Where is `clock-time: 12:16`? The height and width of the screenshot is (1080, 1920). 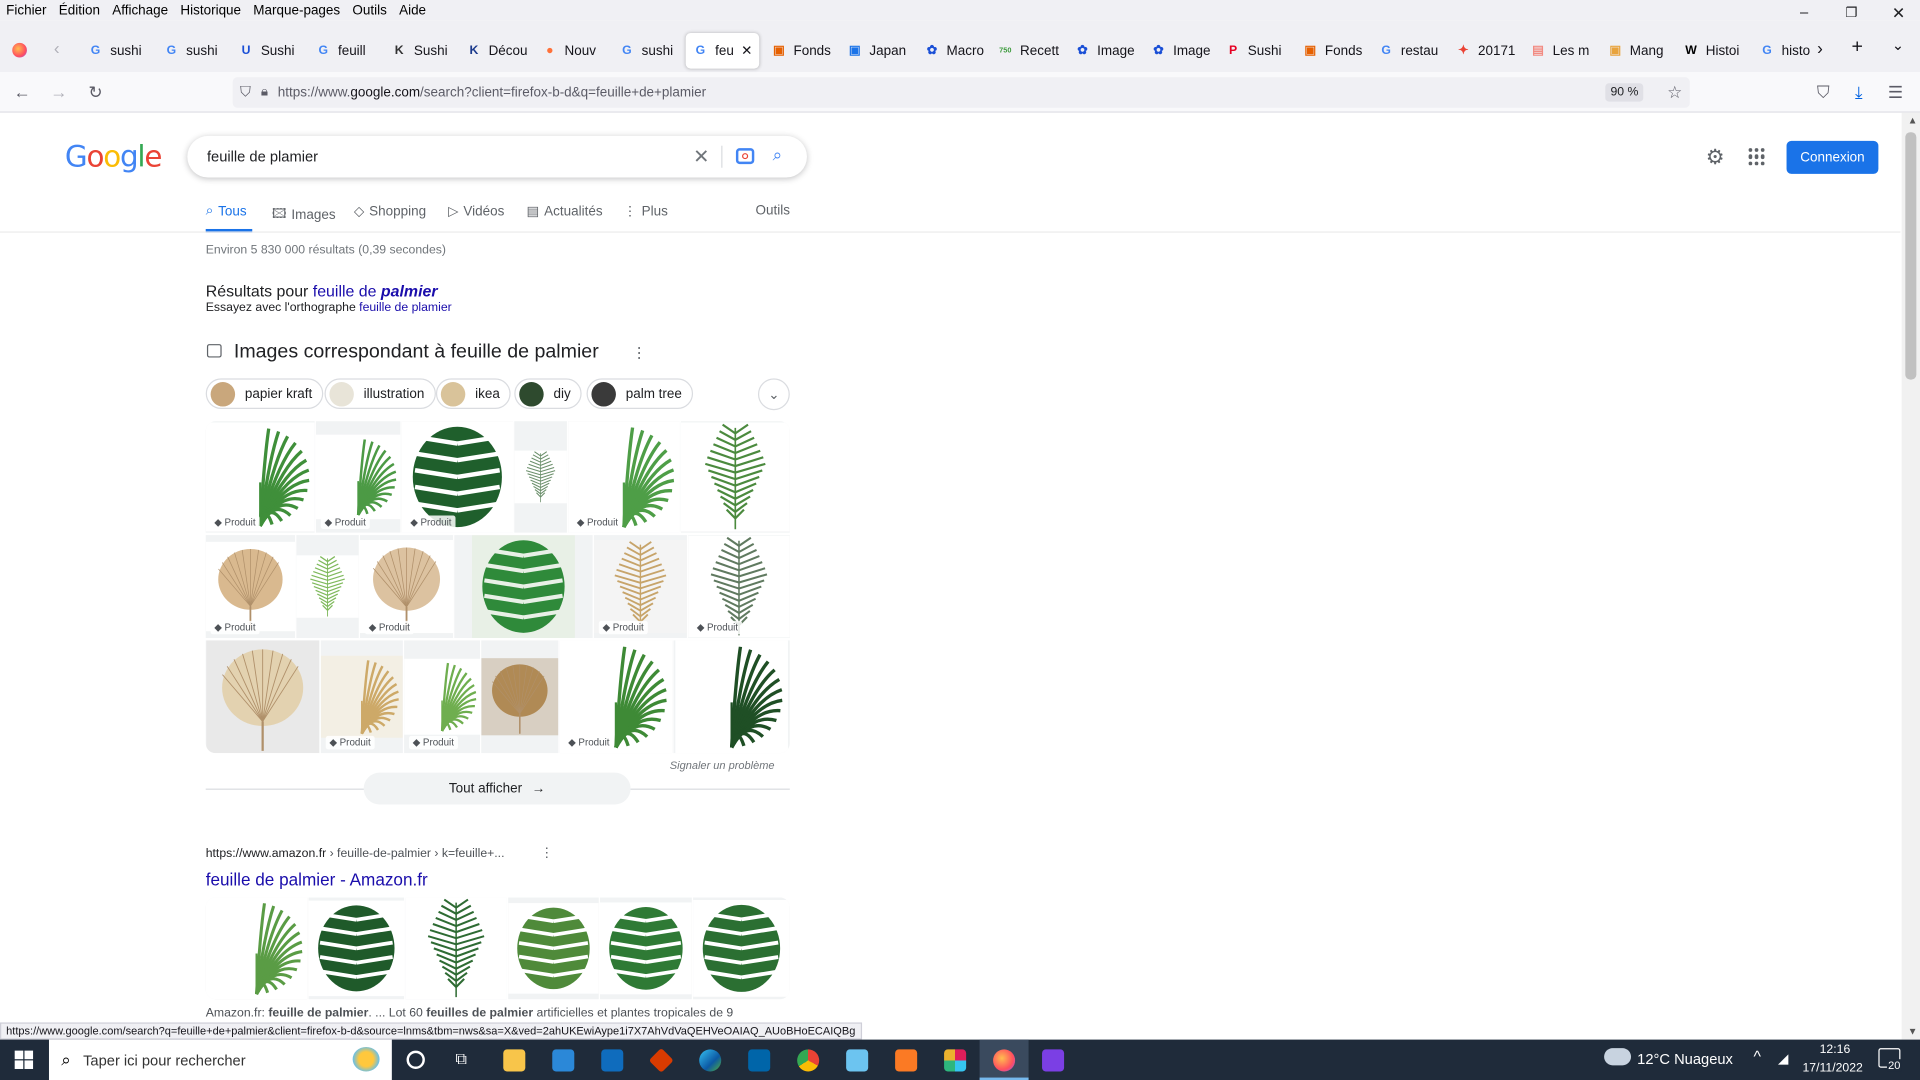
clock-time: 12:16 is located at coordinates (1835, 1049).